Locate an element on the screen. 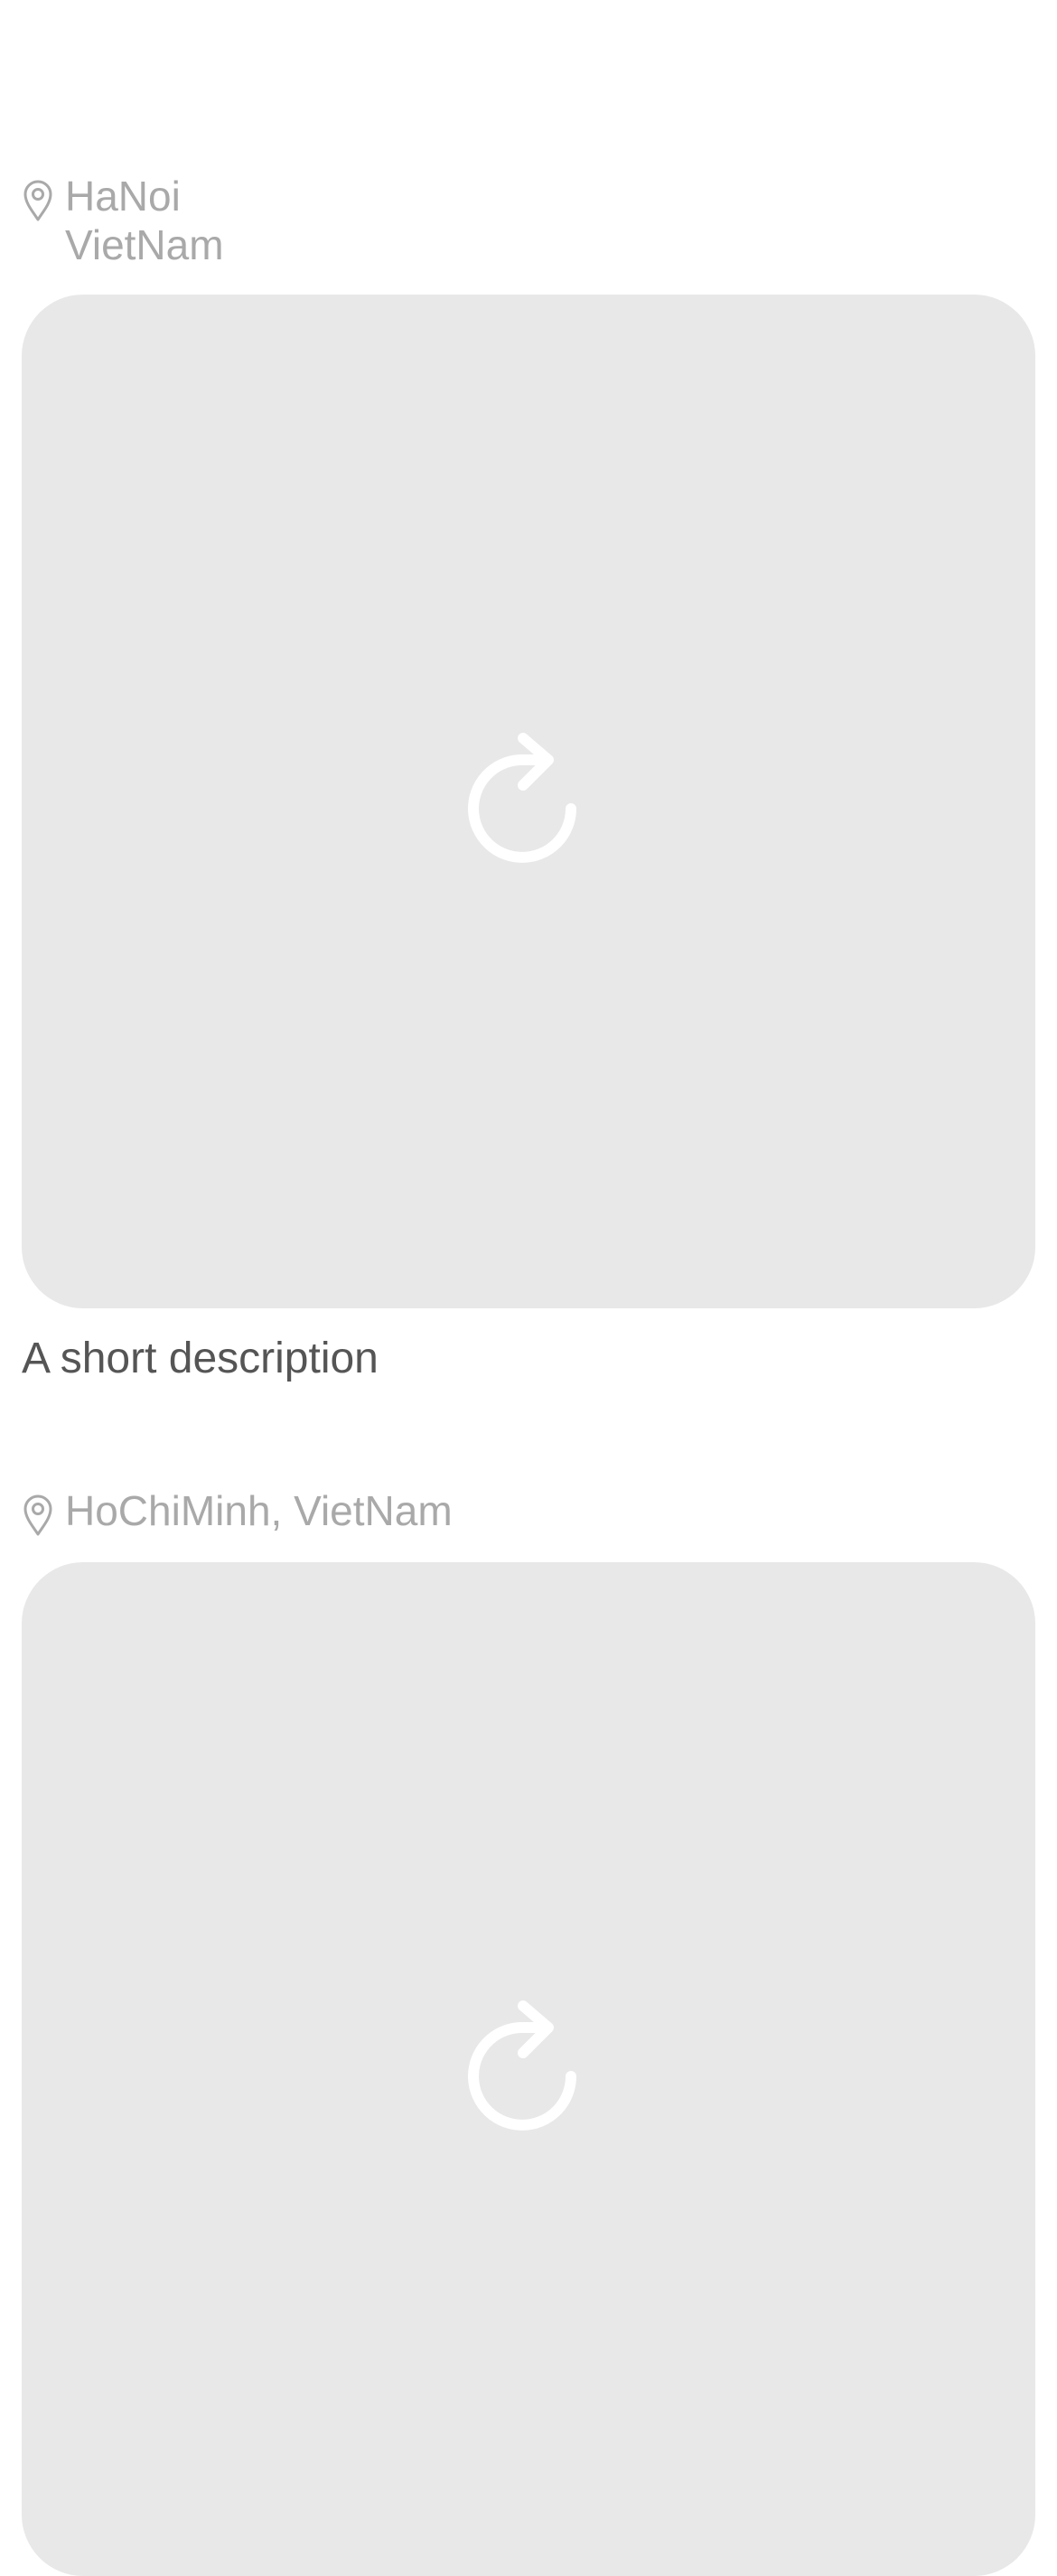  post-description: A short description is located at coordinates (200, 1358).